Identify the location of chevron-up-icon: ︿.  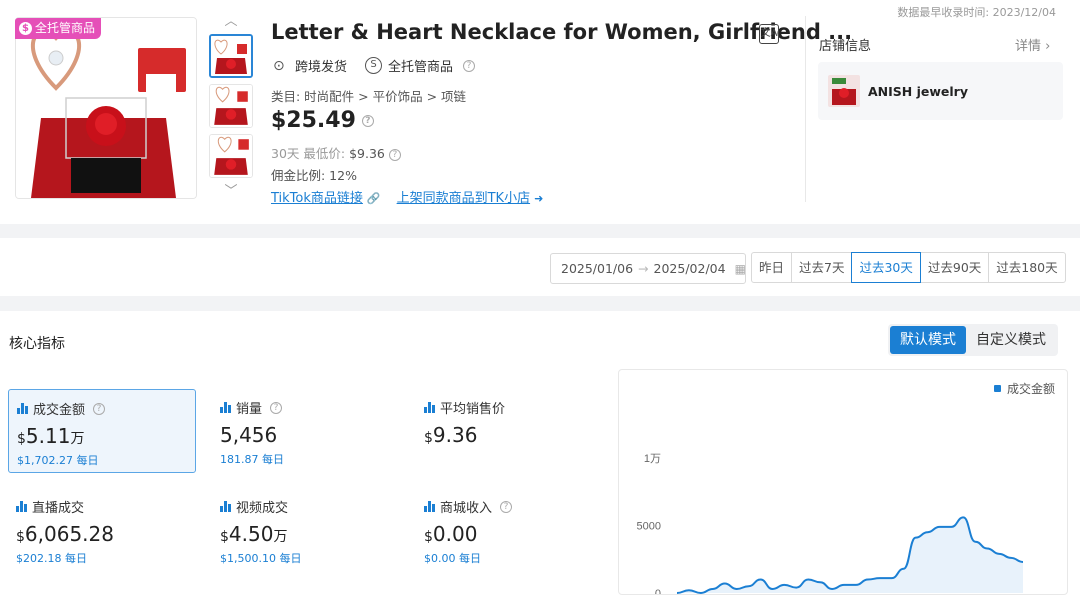
(231, 22).